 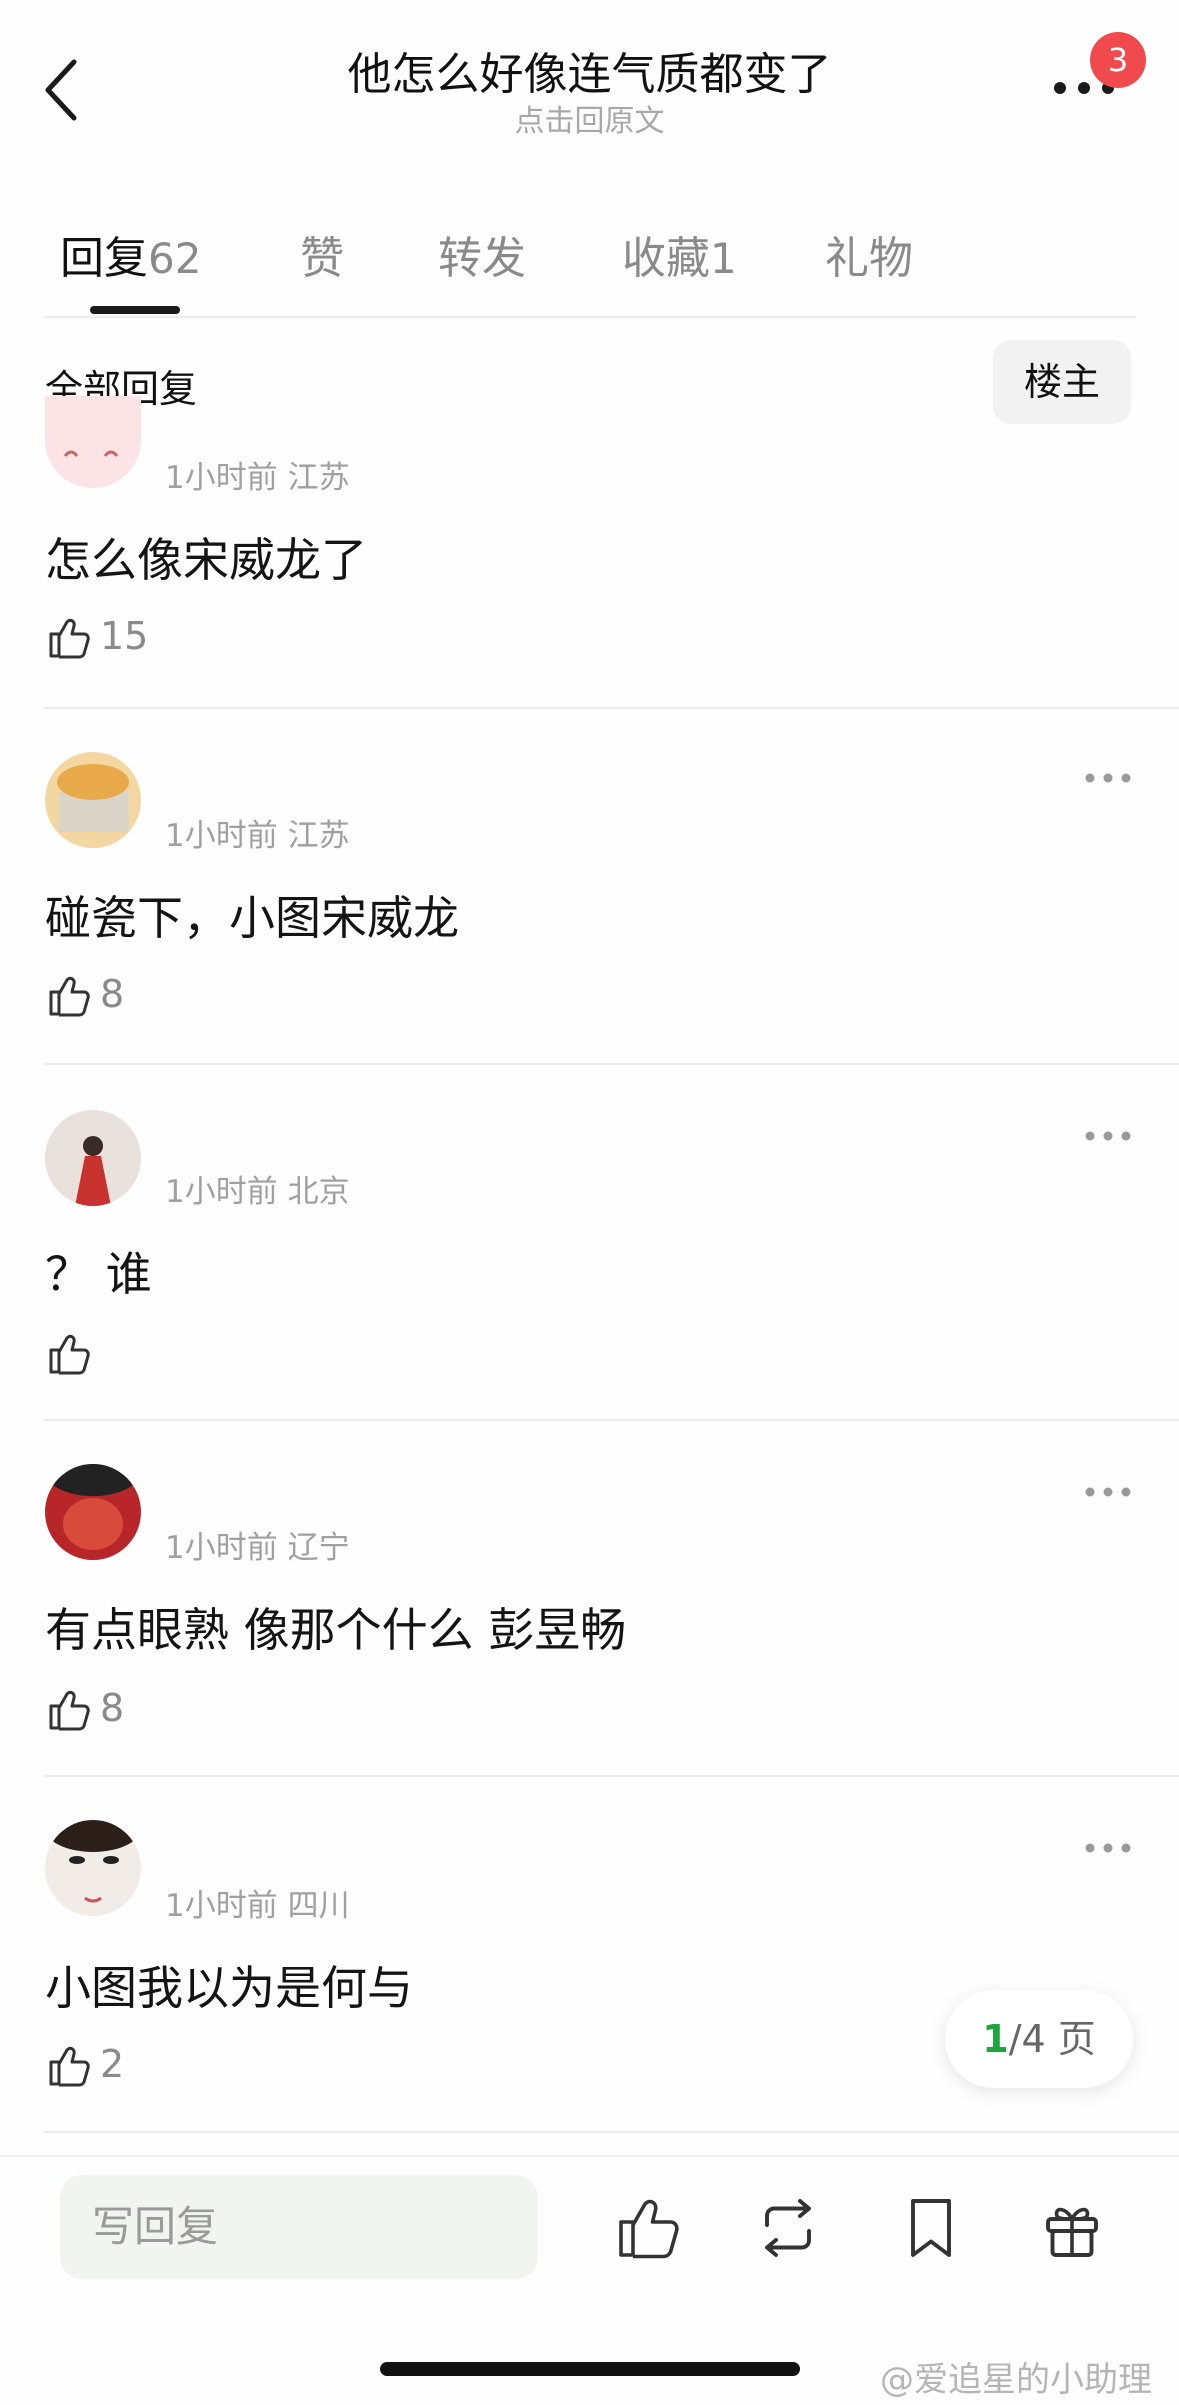 What do you see at coordinates (723, 258) in the screenshot?
I see `tab-count: 1` at bounding box center [723, 258].